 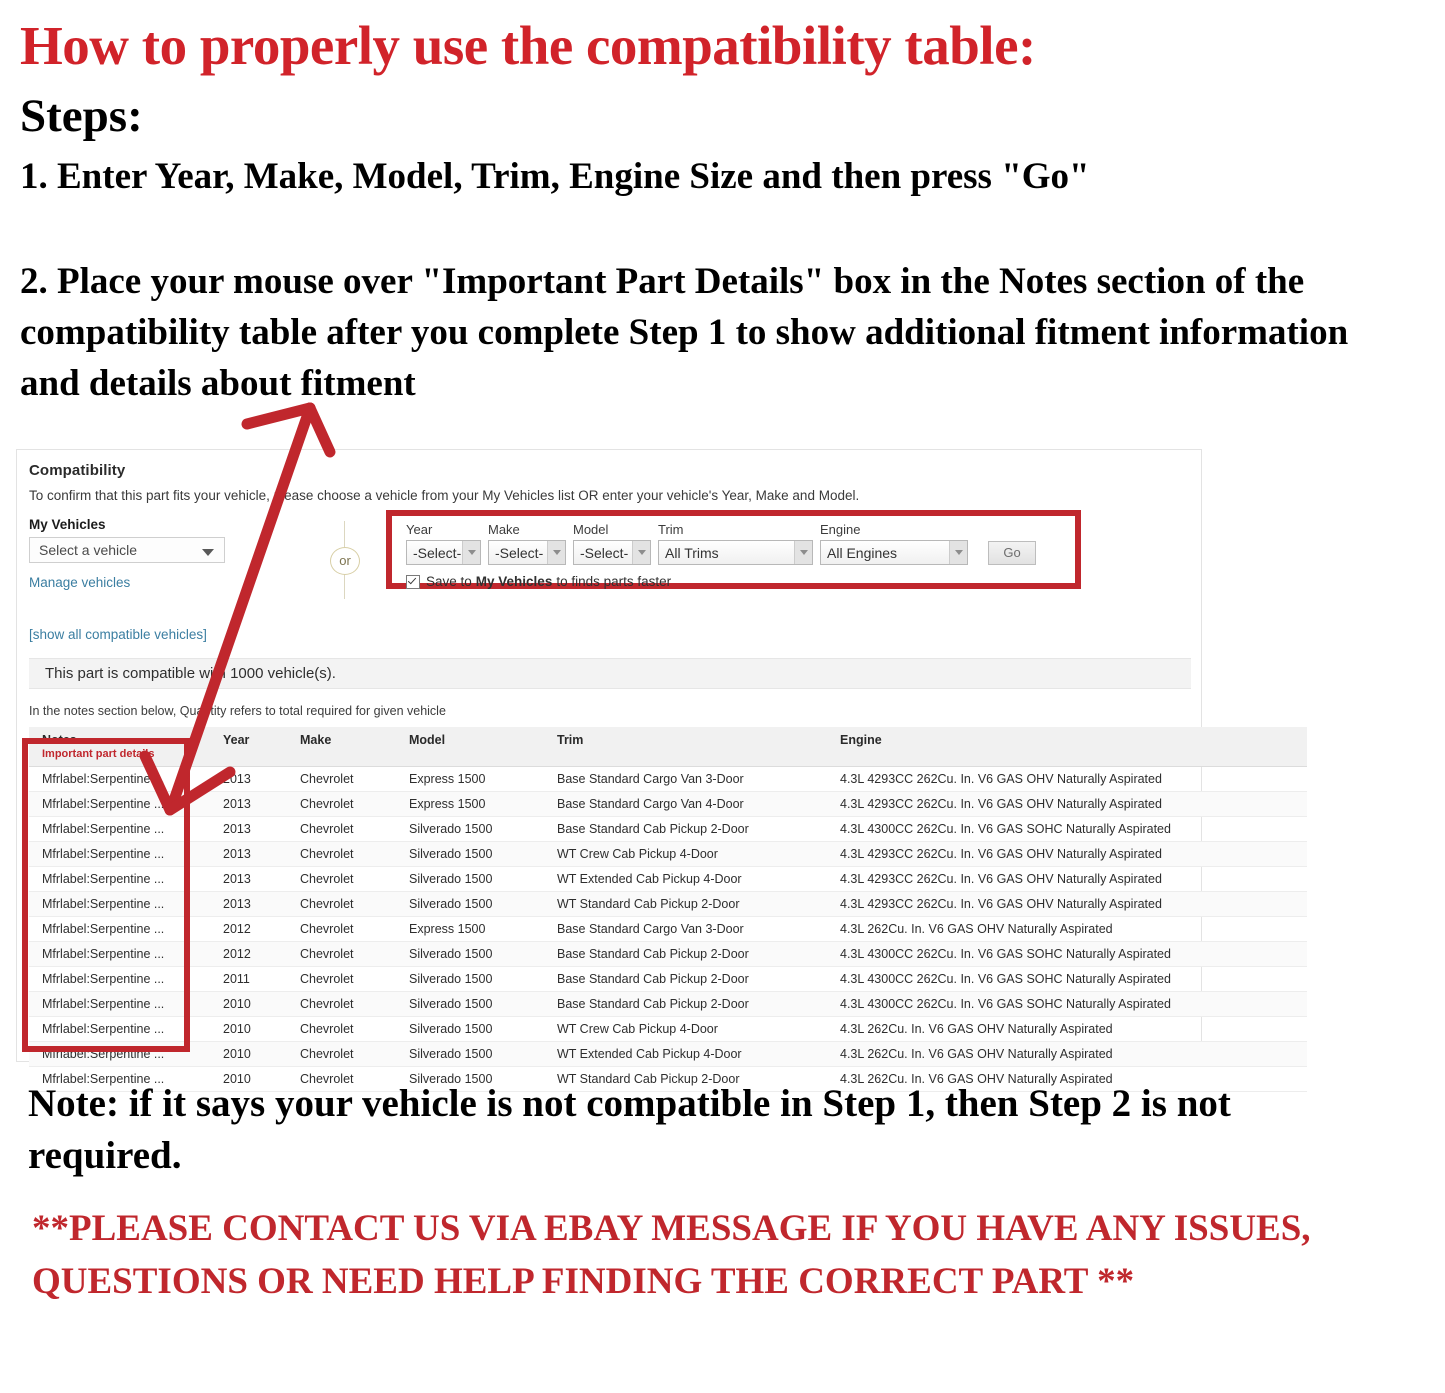 What do you see at coordinates (98, 754) in the screenshot?
I see `column-header-notes-sublabel: Important part details` at bounding box center [98, 754].